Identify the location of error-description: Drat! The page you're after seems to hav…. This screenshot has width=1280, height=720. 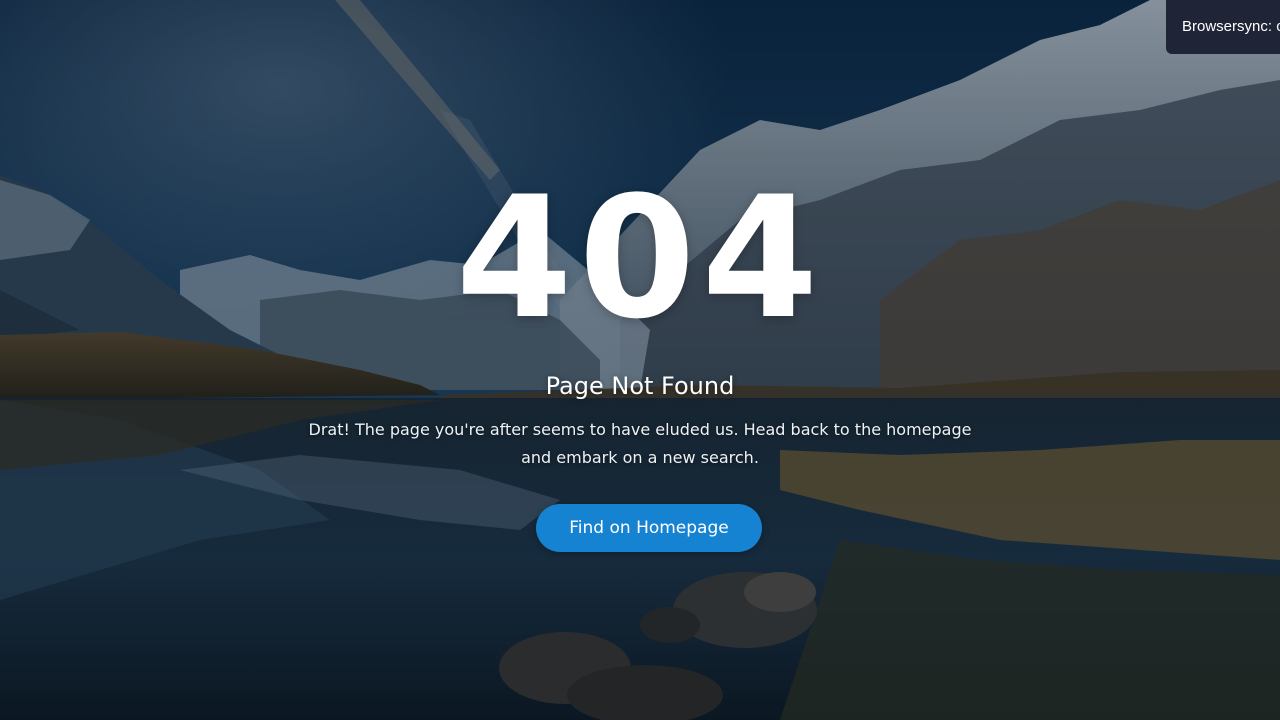
(640, 444).